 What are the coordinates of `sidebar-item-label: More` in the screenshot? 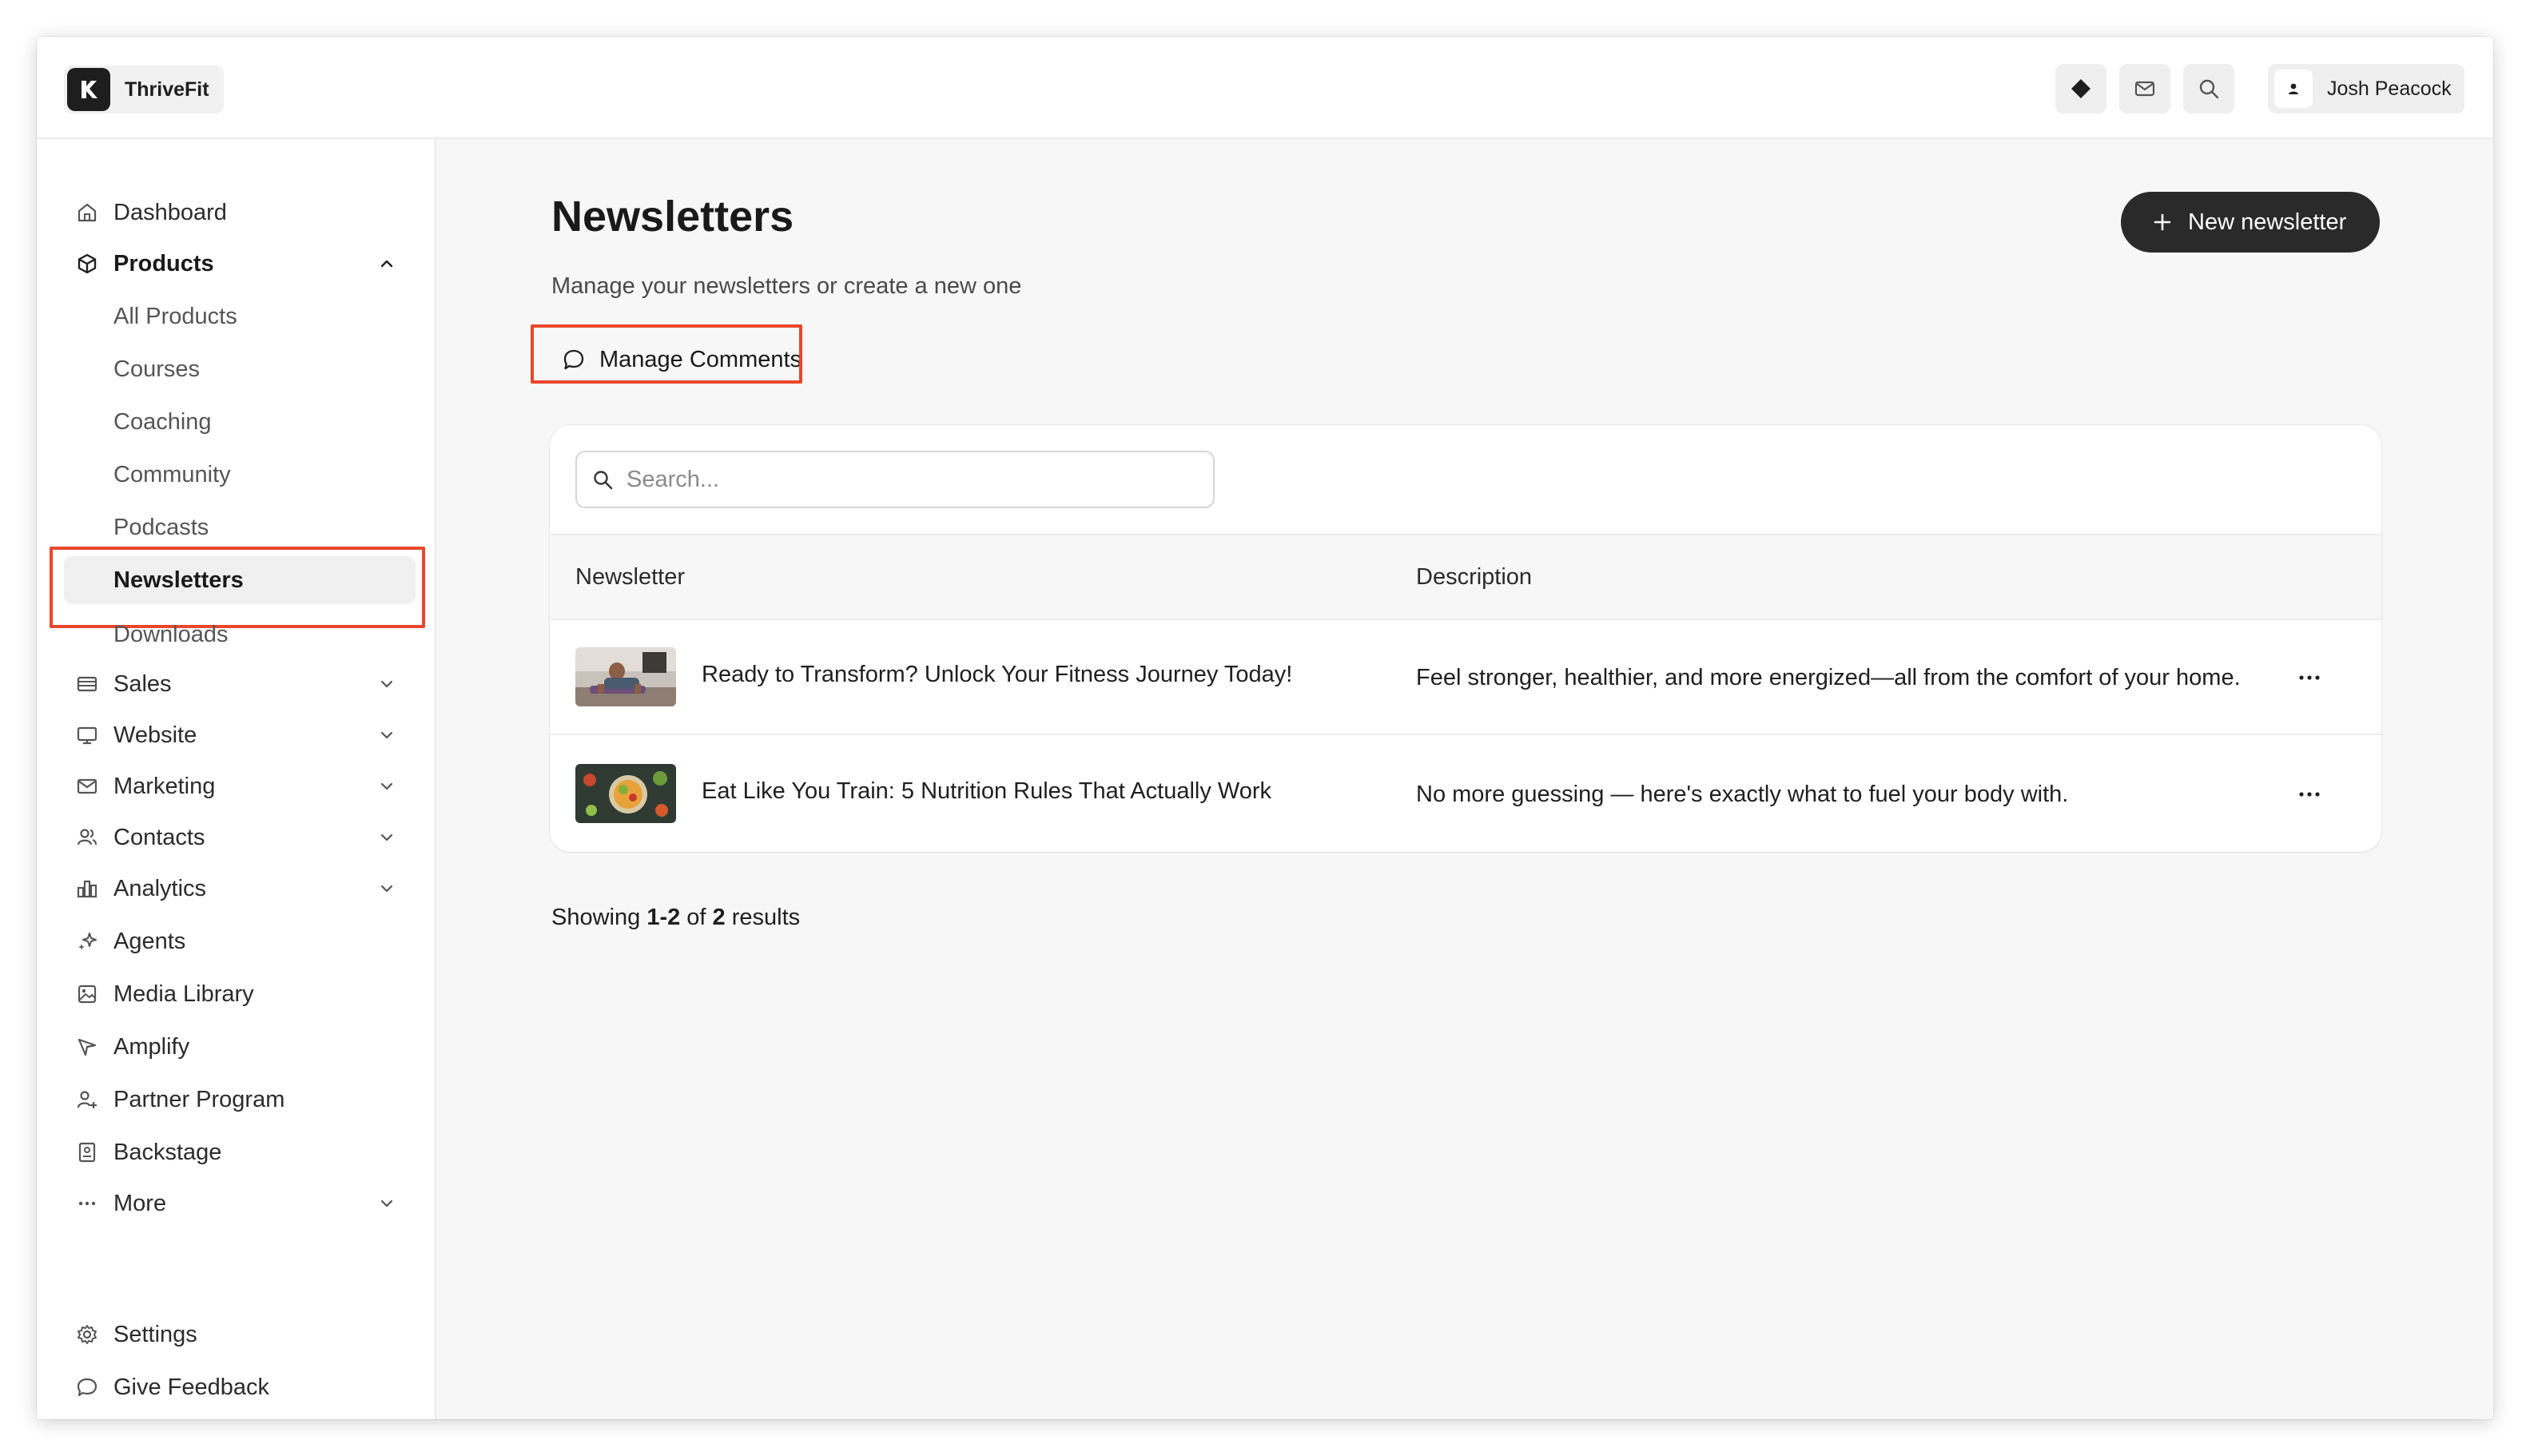 It's located at (140, 1203).